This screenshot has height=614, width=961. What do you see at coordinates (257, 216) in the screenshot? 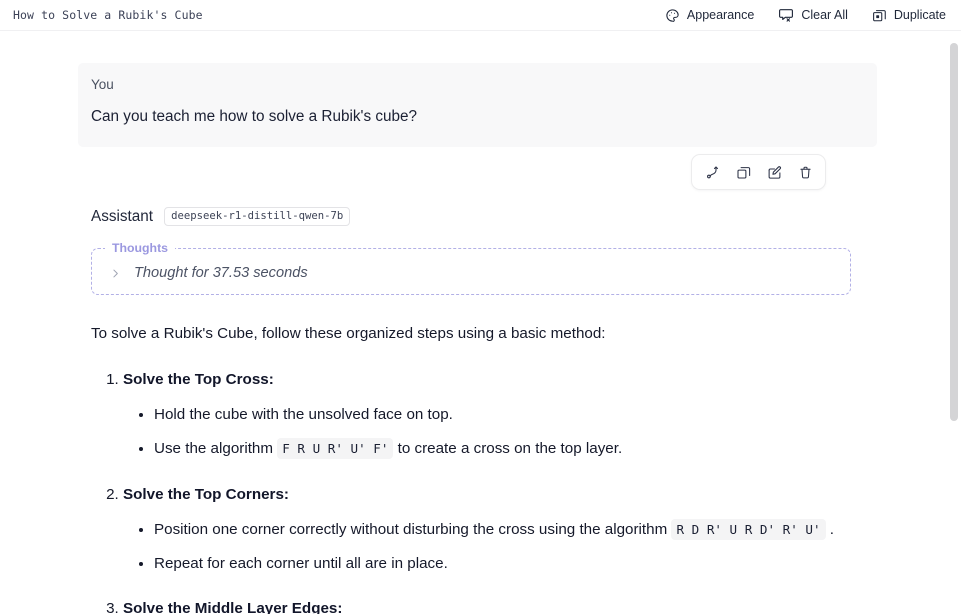
I see `model-badge: deepseek-r1-distill-qwen-7b` at bounding box center [257, 216].